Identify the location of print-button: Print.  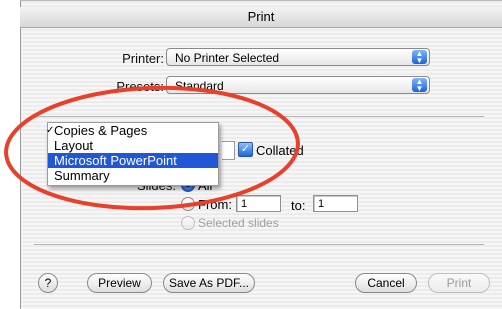
(459, 283).